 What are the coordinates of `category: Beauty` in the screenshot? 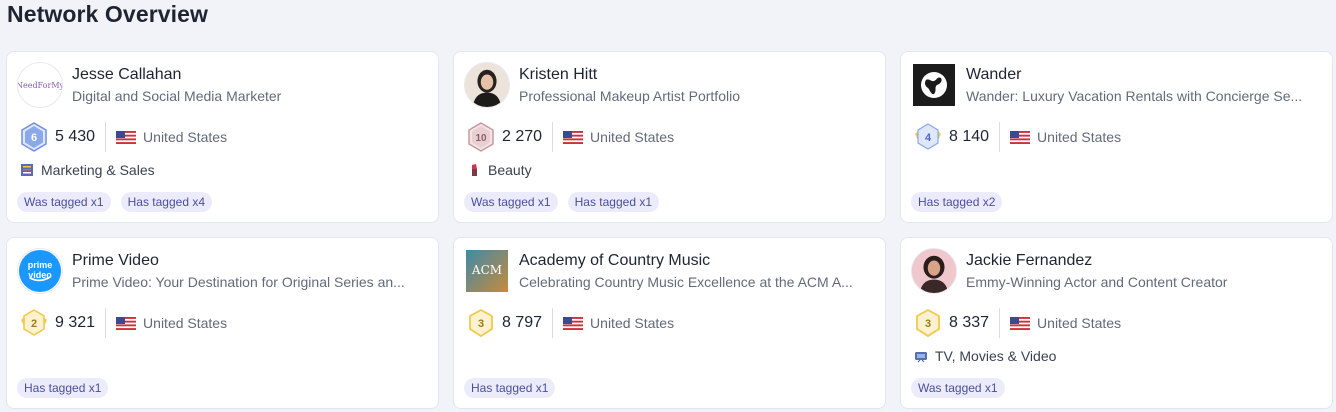 It's located at (499, 170).